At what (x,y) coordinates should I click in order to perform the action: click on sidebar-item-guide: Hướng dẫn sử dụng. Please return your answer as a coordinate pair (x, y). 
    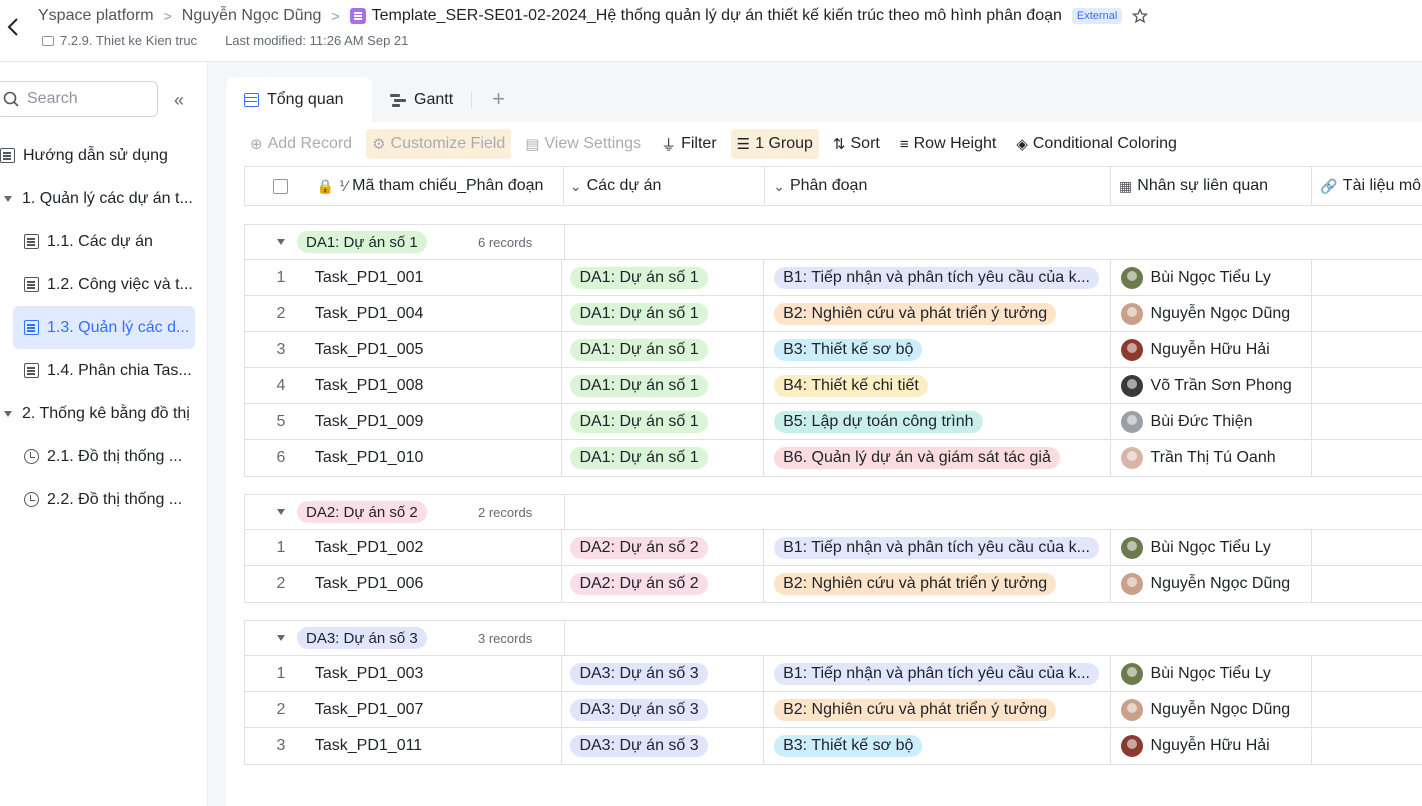
    Looking at the image, I should click on (104, 155).